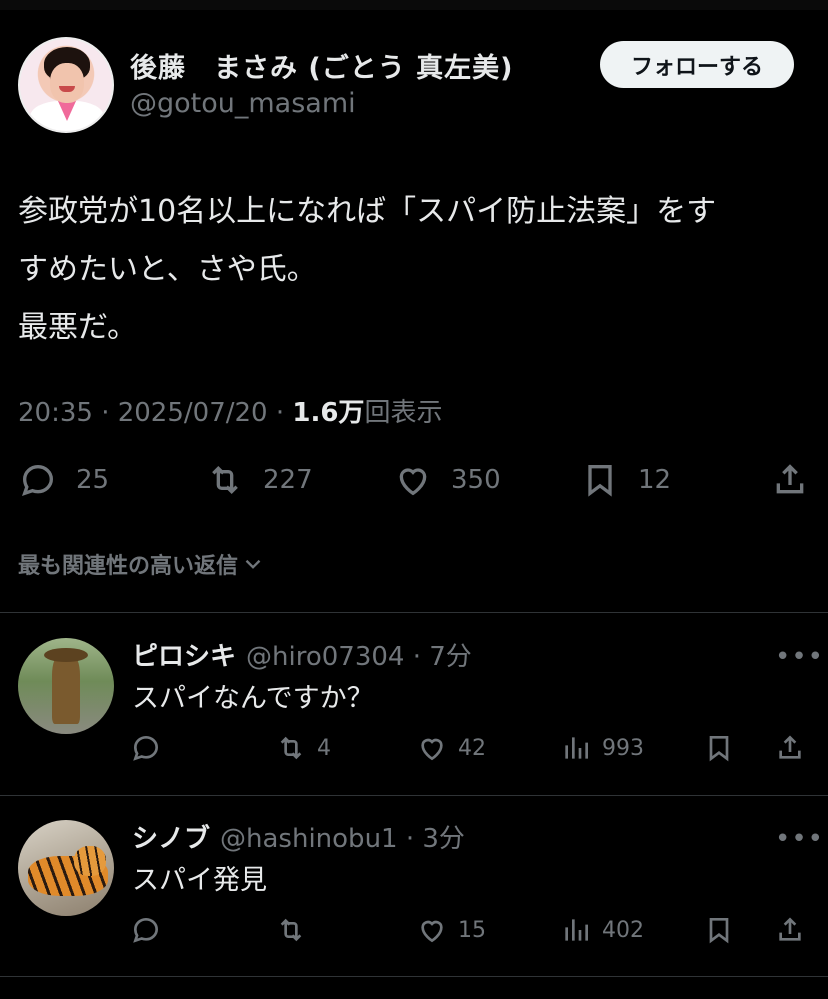 This screenshot has height=999, width=828. What do you see at coordinates (472, 930) in the screenshot?
I see `like-count: 15` at bounding box center [472, 930].